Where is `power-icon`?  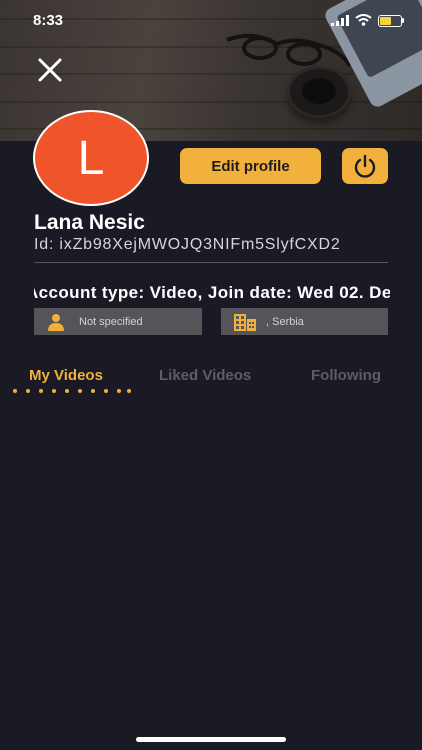 power-icon is located at coordinates (365, 166).